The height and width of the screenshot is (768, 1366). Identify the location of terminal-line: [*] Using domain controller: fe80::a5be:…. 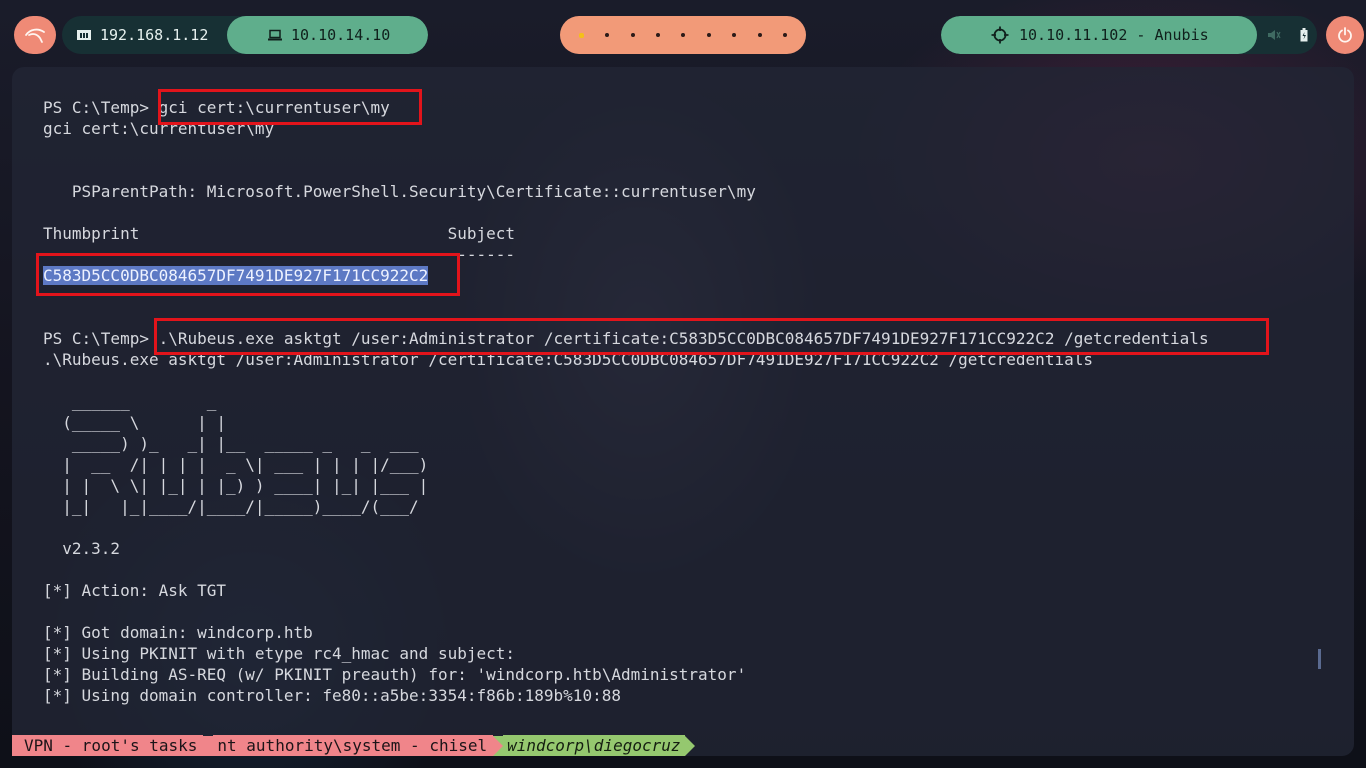
(332, 695).